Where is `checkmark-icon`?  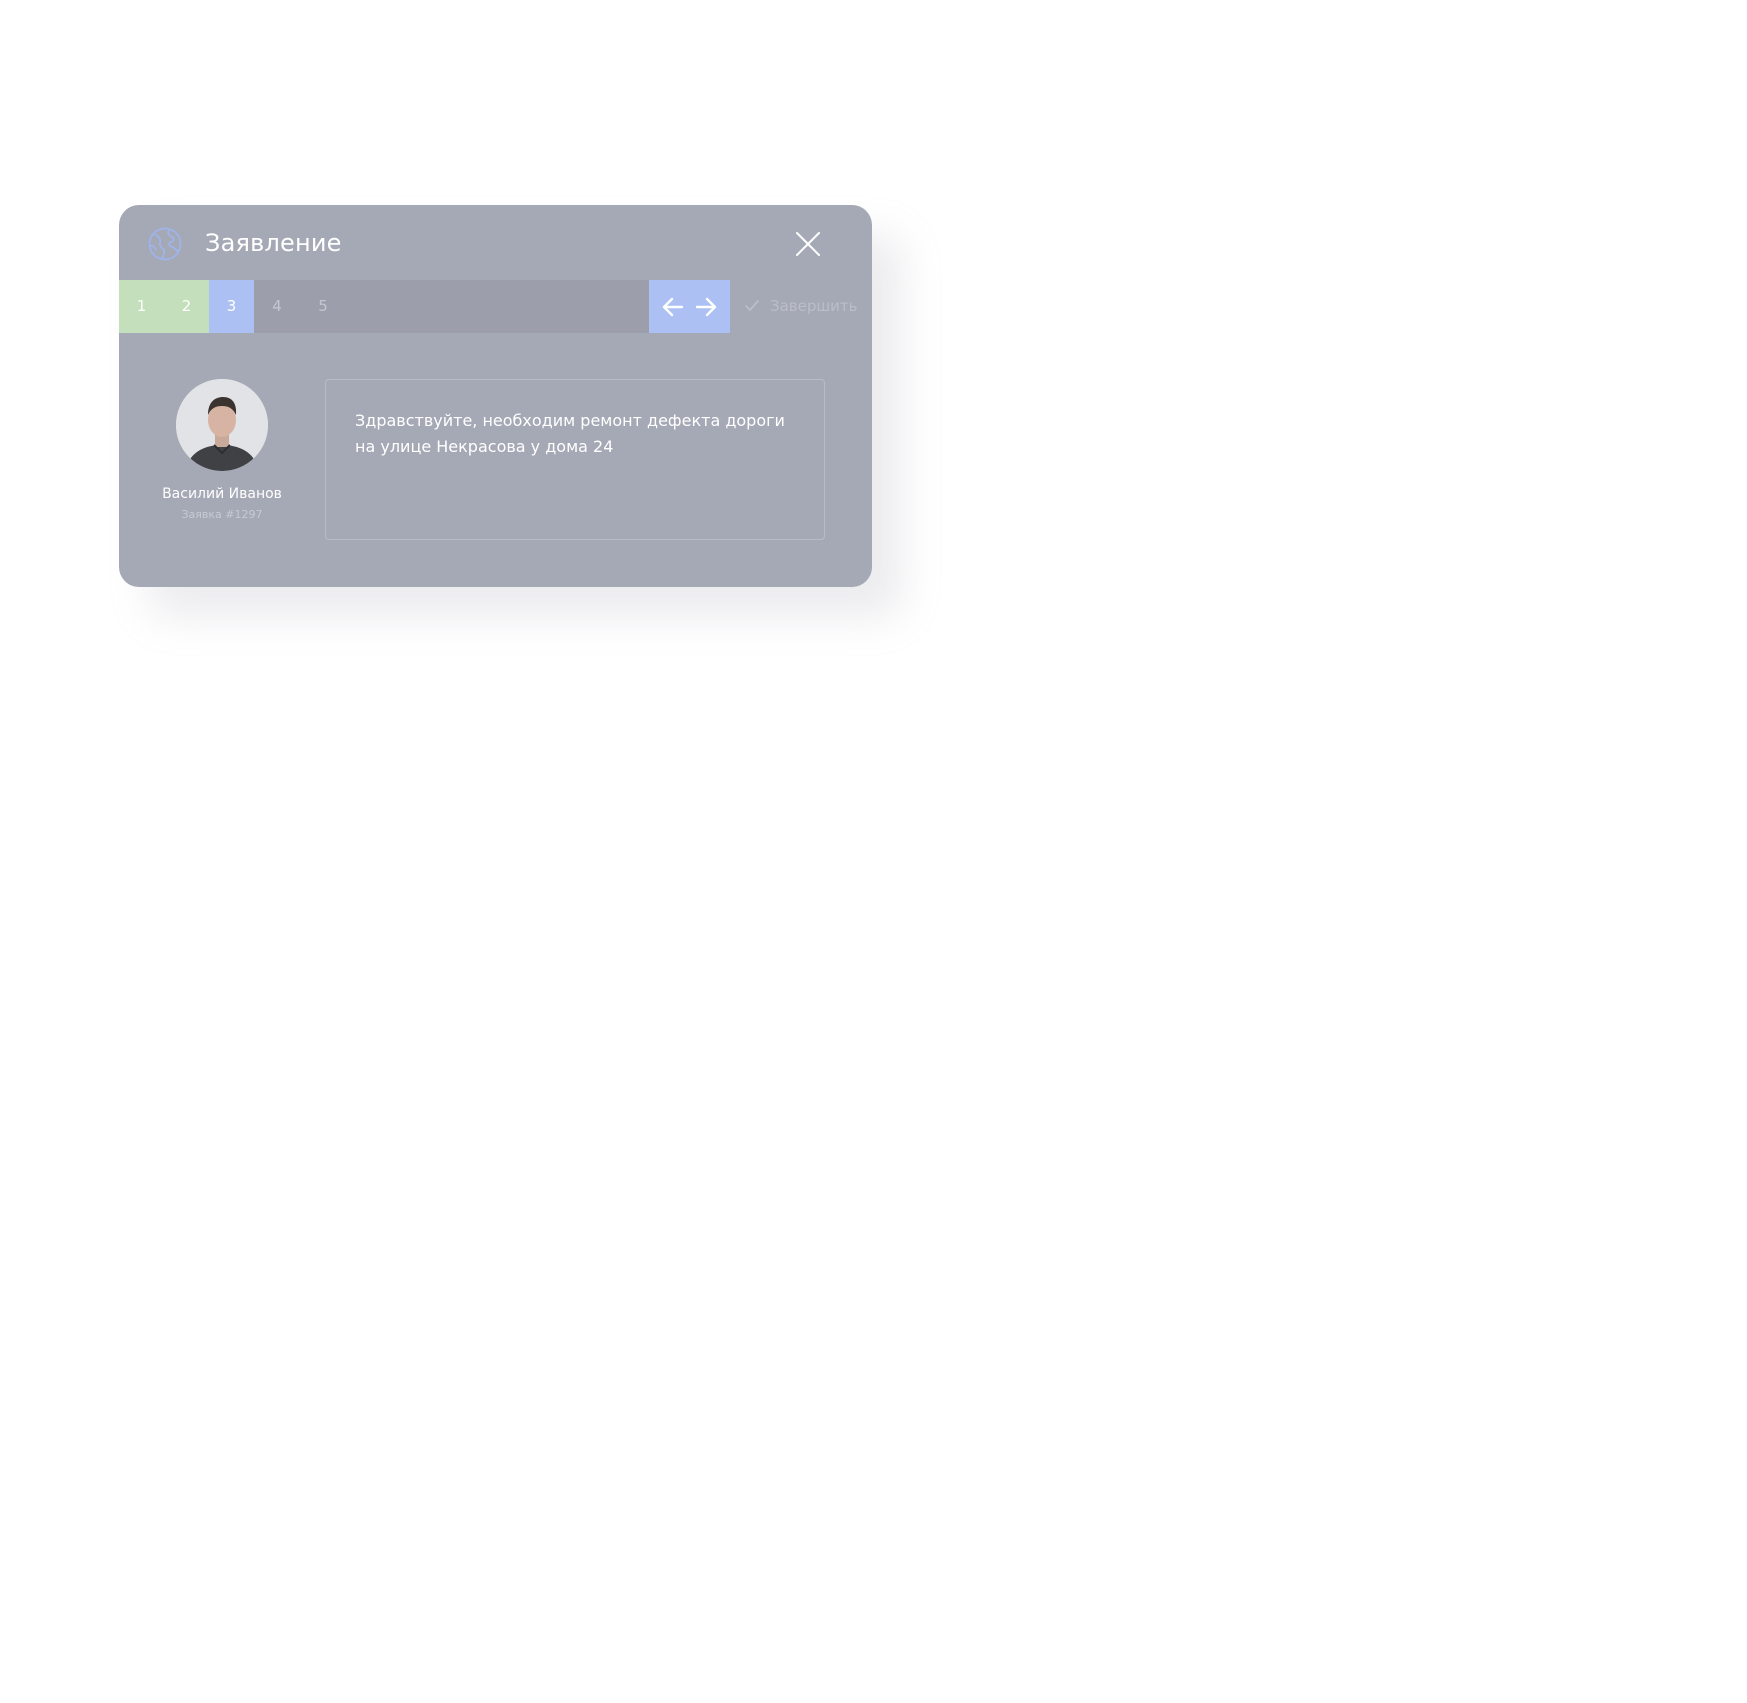
checkmark-icon is located at coordinates (752, 305).